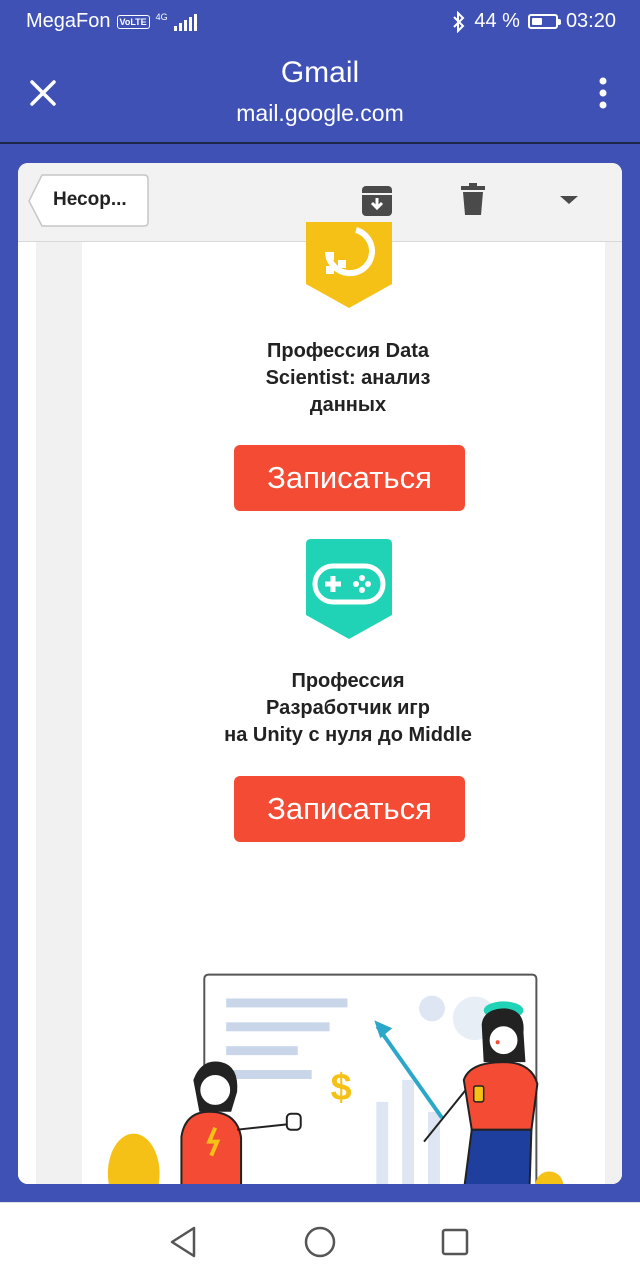  What do you see at coordinates (348, 681) in the screenshot?
I see `course-title-line: Профессия` at bounding box center [348, 681].